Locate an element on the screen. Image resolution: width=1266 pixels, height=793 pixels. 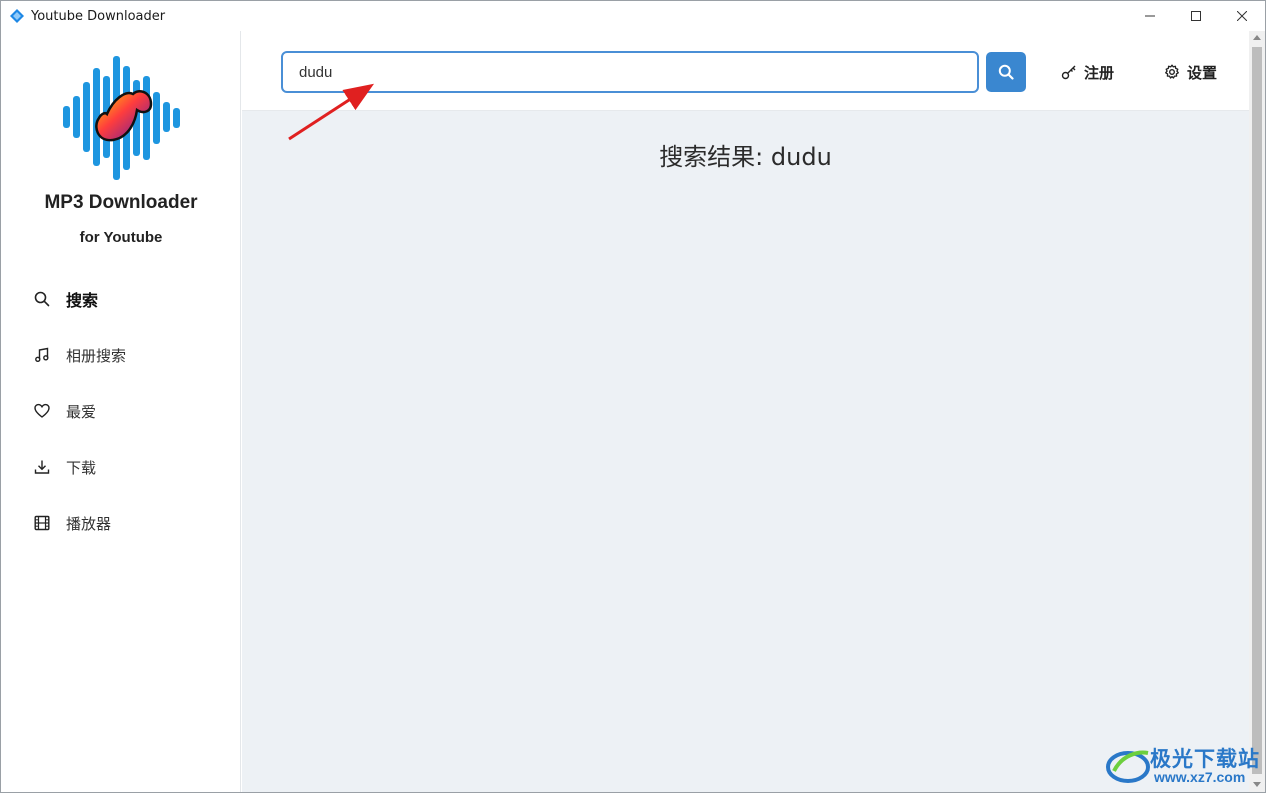
top-bar: 注册 设置 is located at coordinates (745, 71).